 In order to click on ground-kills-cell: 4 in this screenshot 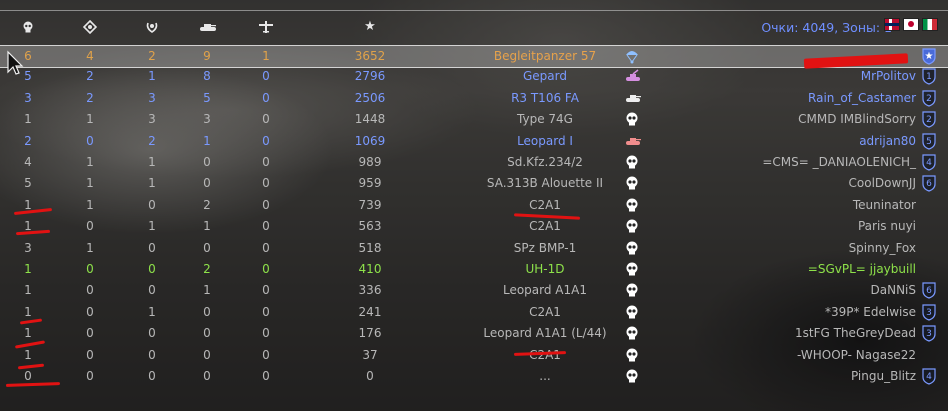, I will do `click(90, 56)`.